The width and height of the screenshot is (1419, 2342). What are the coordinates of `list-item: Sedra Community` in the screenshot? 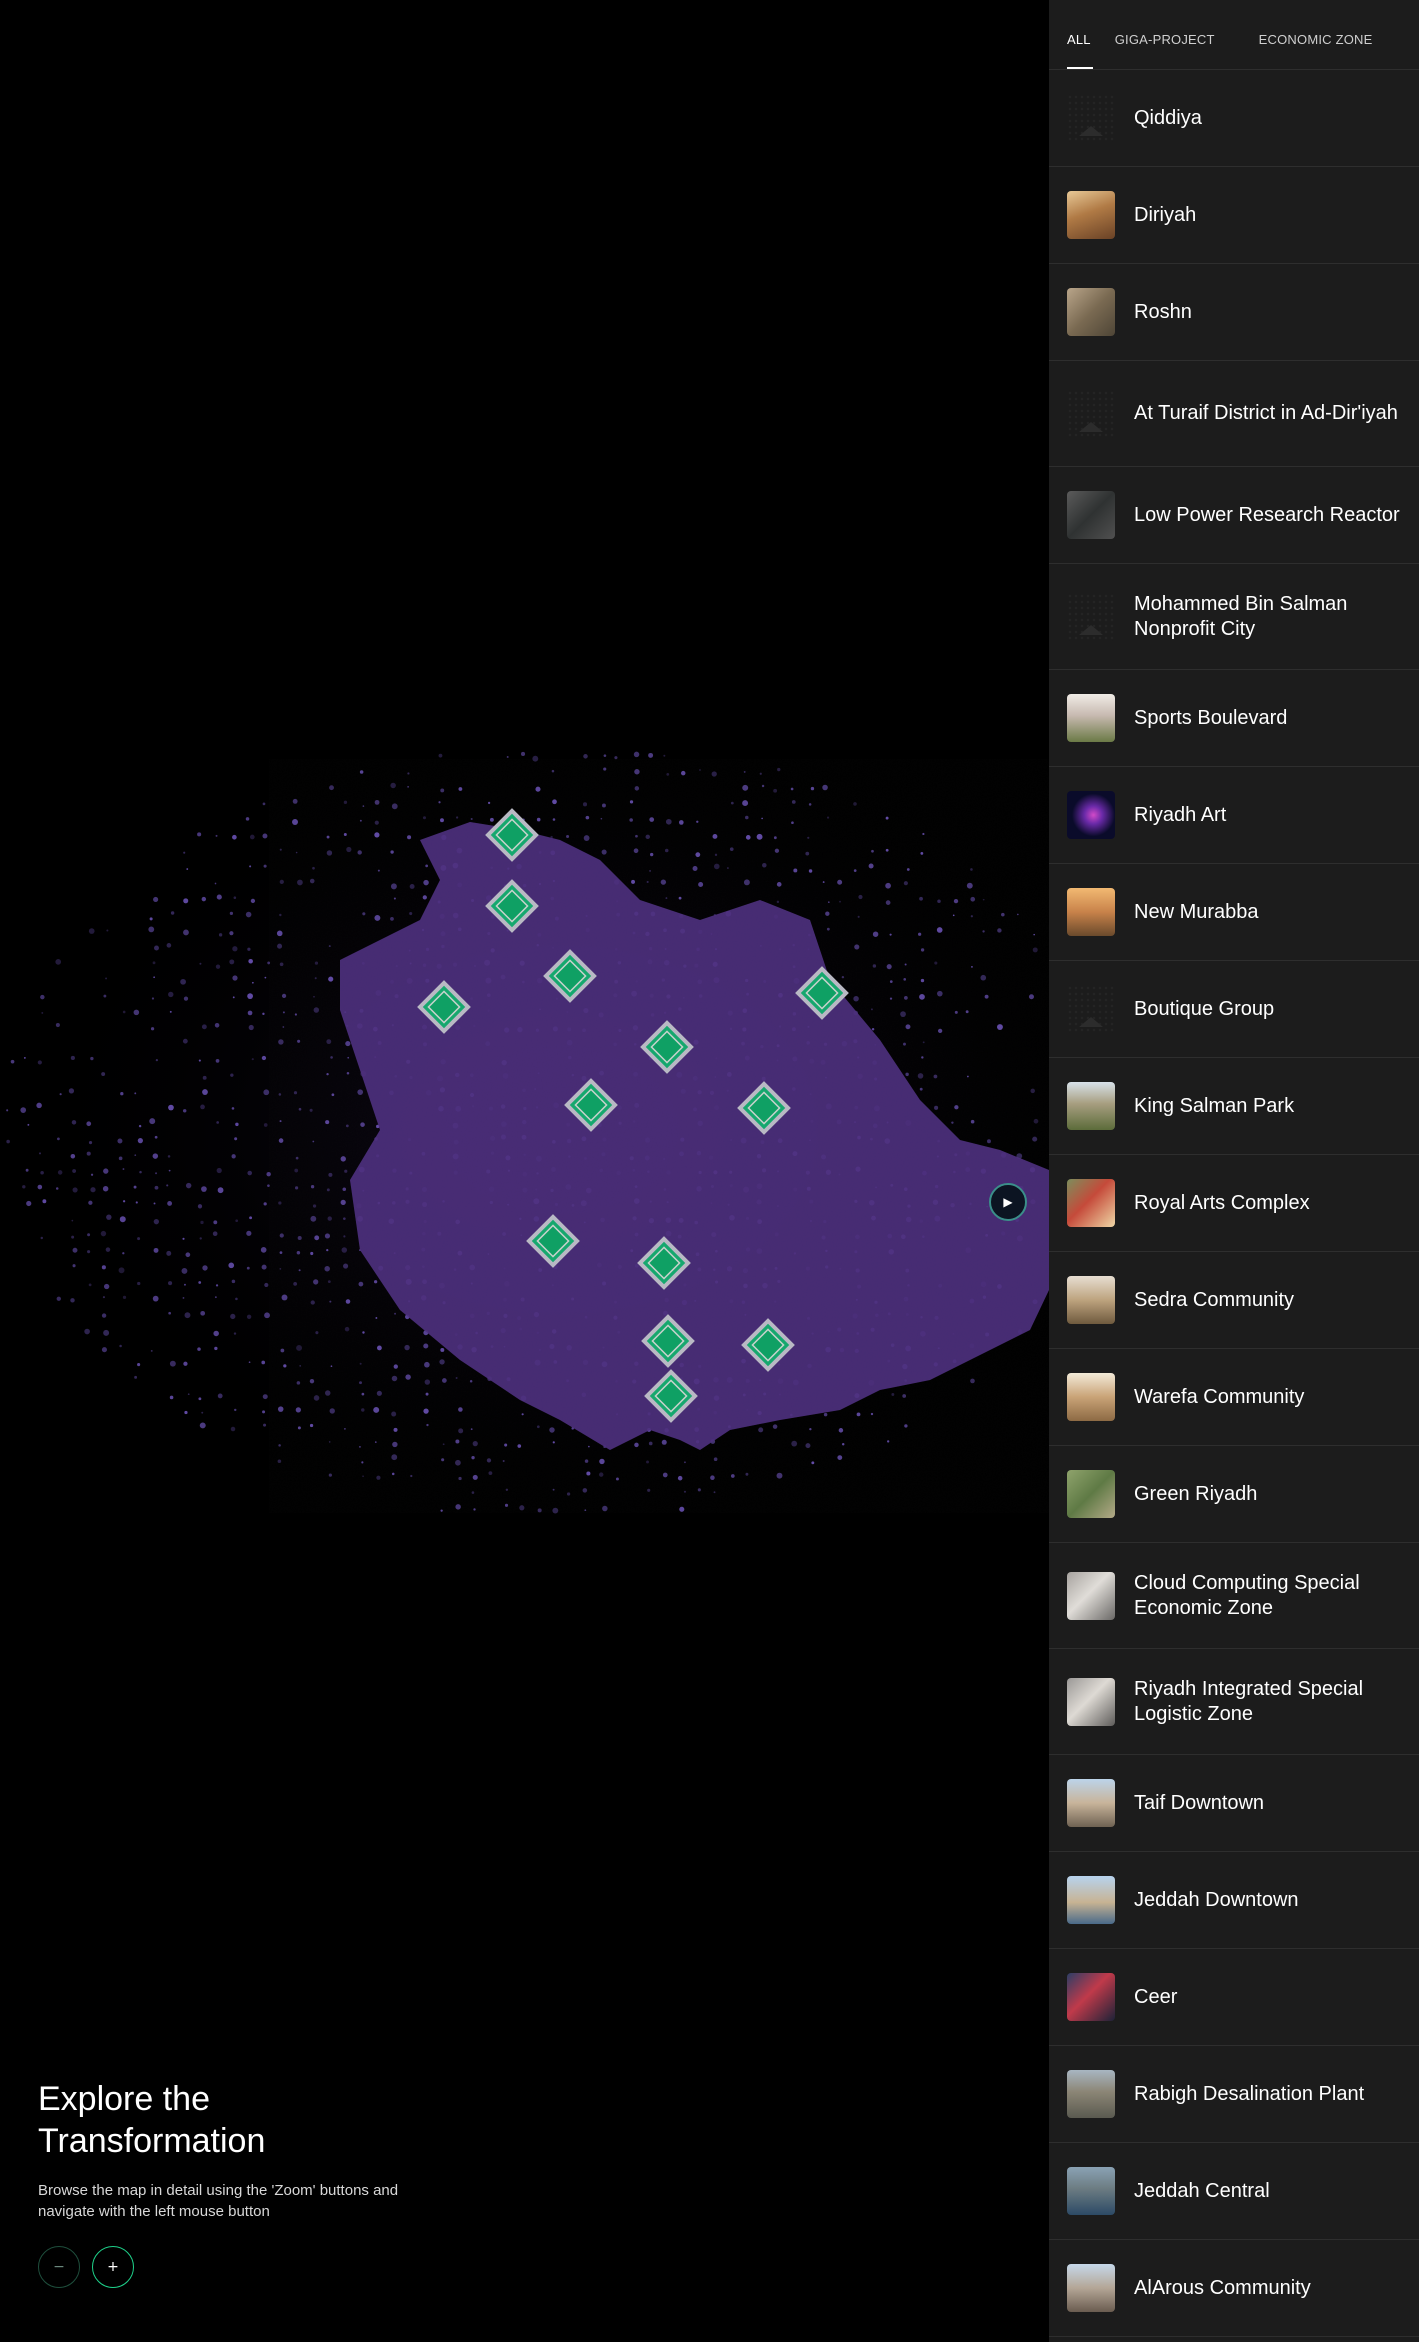 It's located at (1234, 1300).